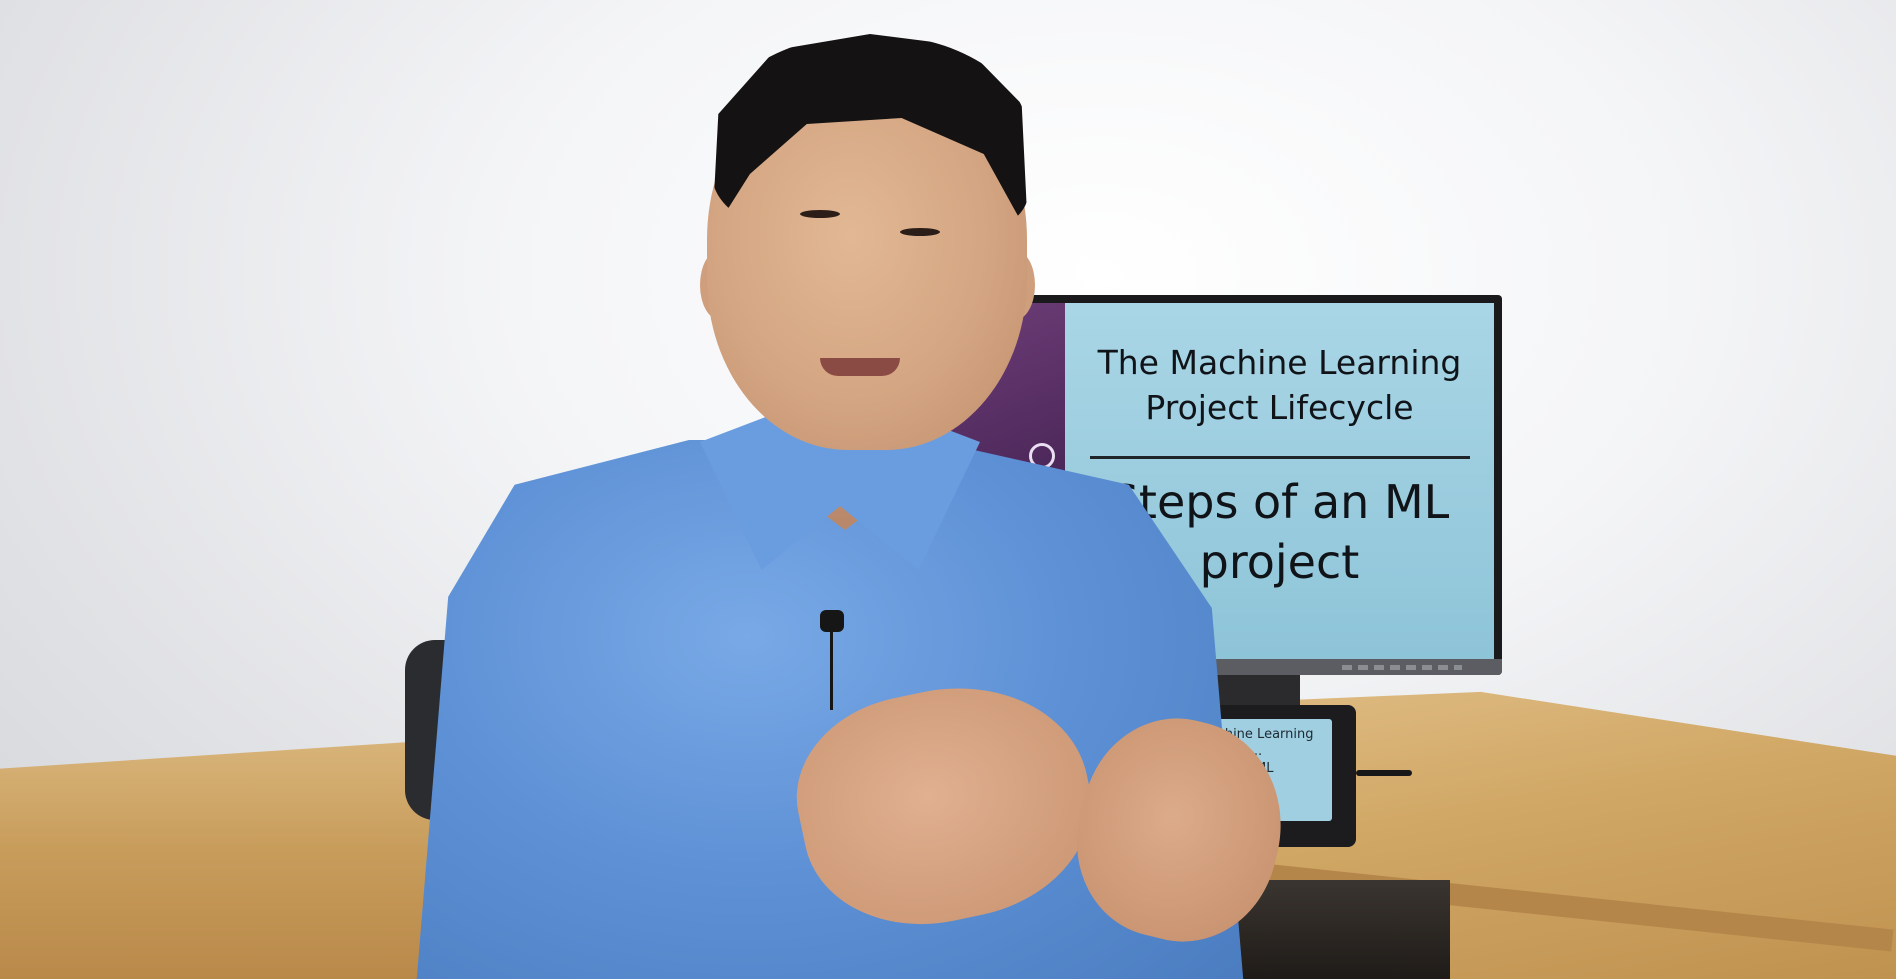  I want to click on slide-divider, so click(1279, 458).